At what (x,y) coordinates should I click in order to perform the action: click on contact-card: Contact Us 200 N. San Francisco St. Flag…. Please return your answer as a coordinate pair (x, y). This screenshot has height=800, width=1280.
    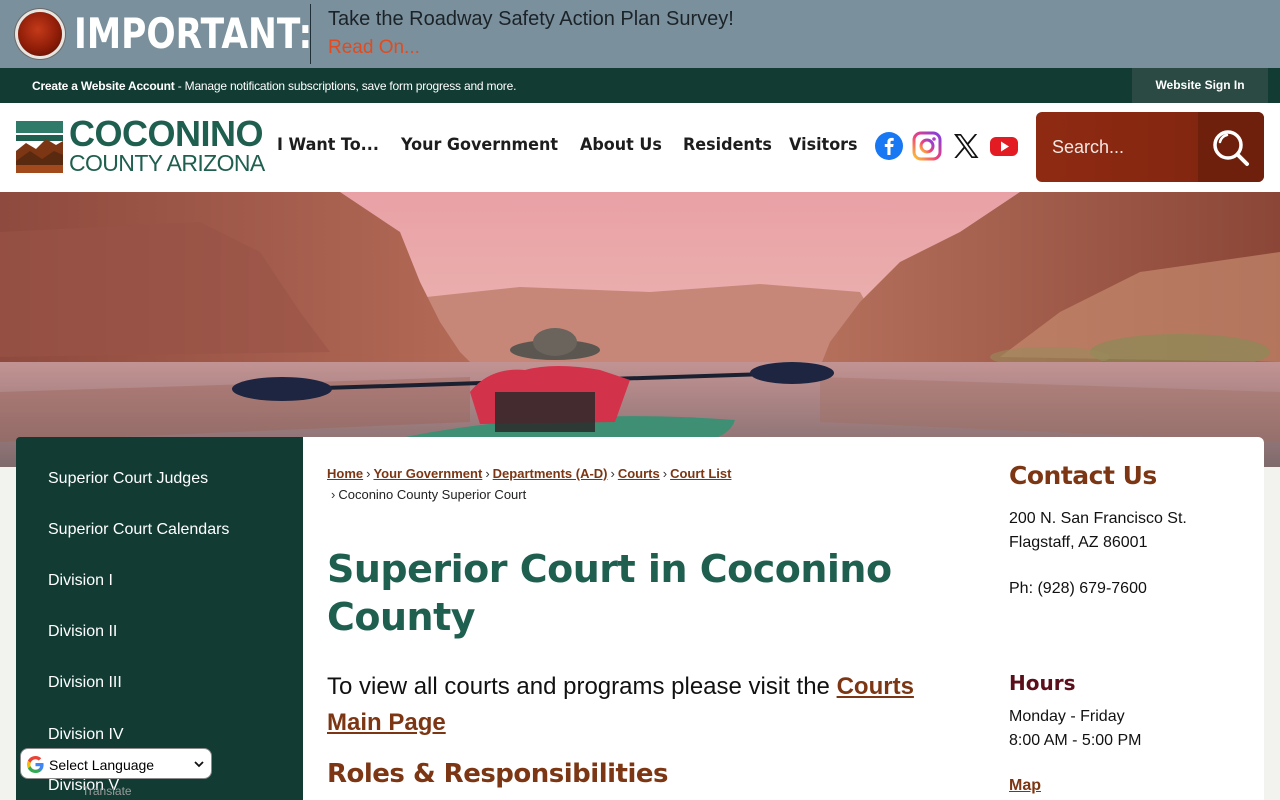
    Looking at the image, I should click on (1124, 618).